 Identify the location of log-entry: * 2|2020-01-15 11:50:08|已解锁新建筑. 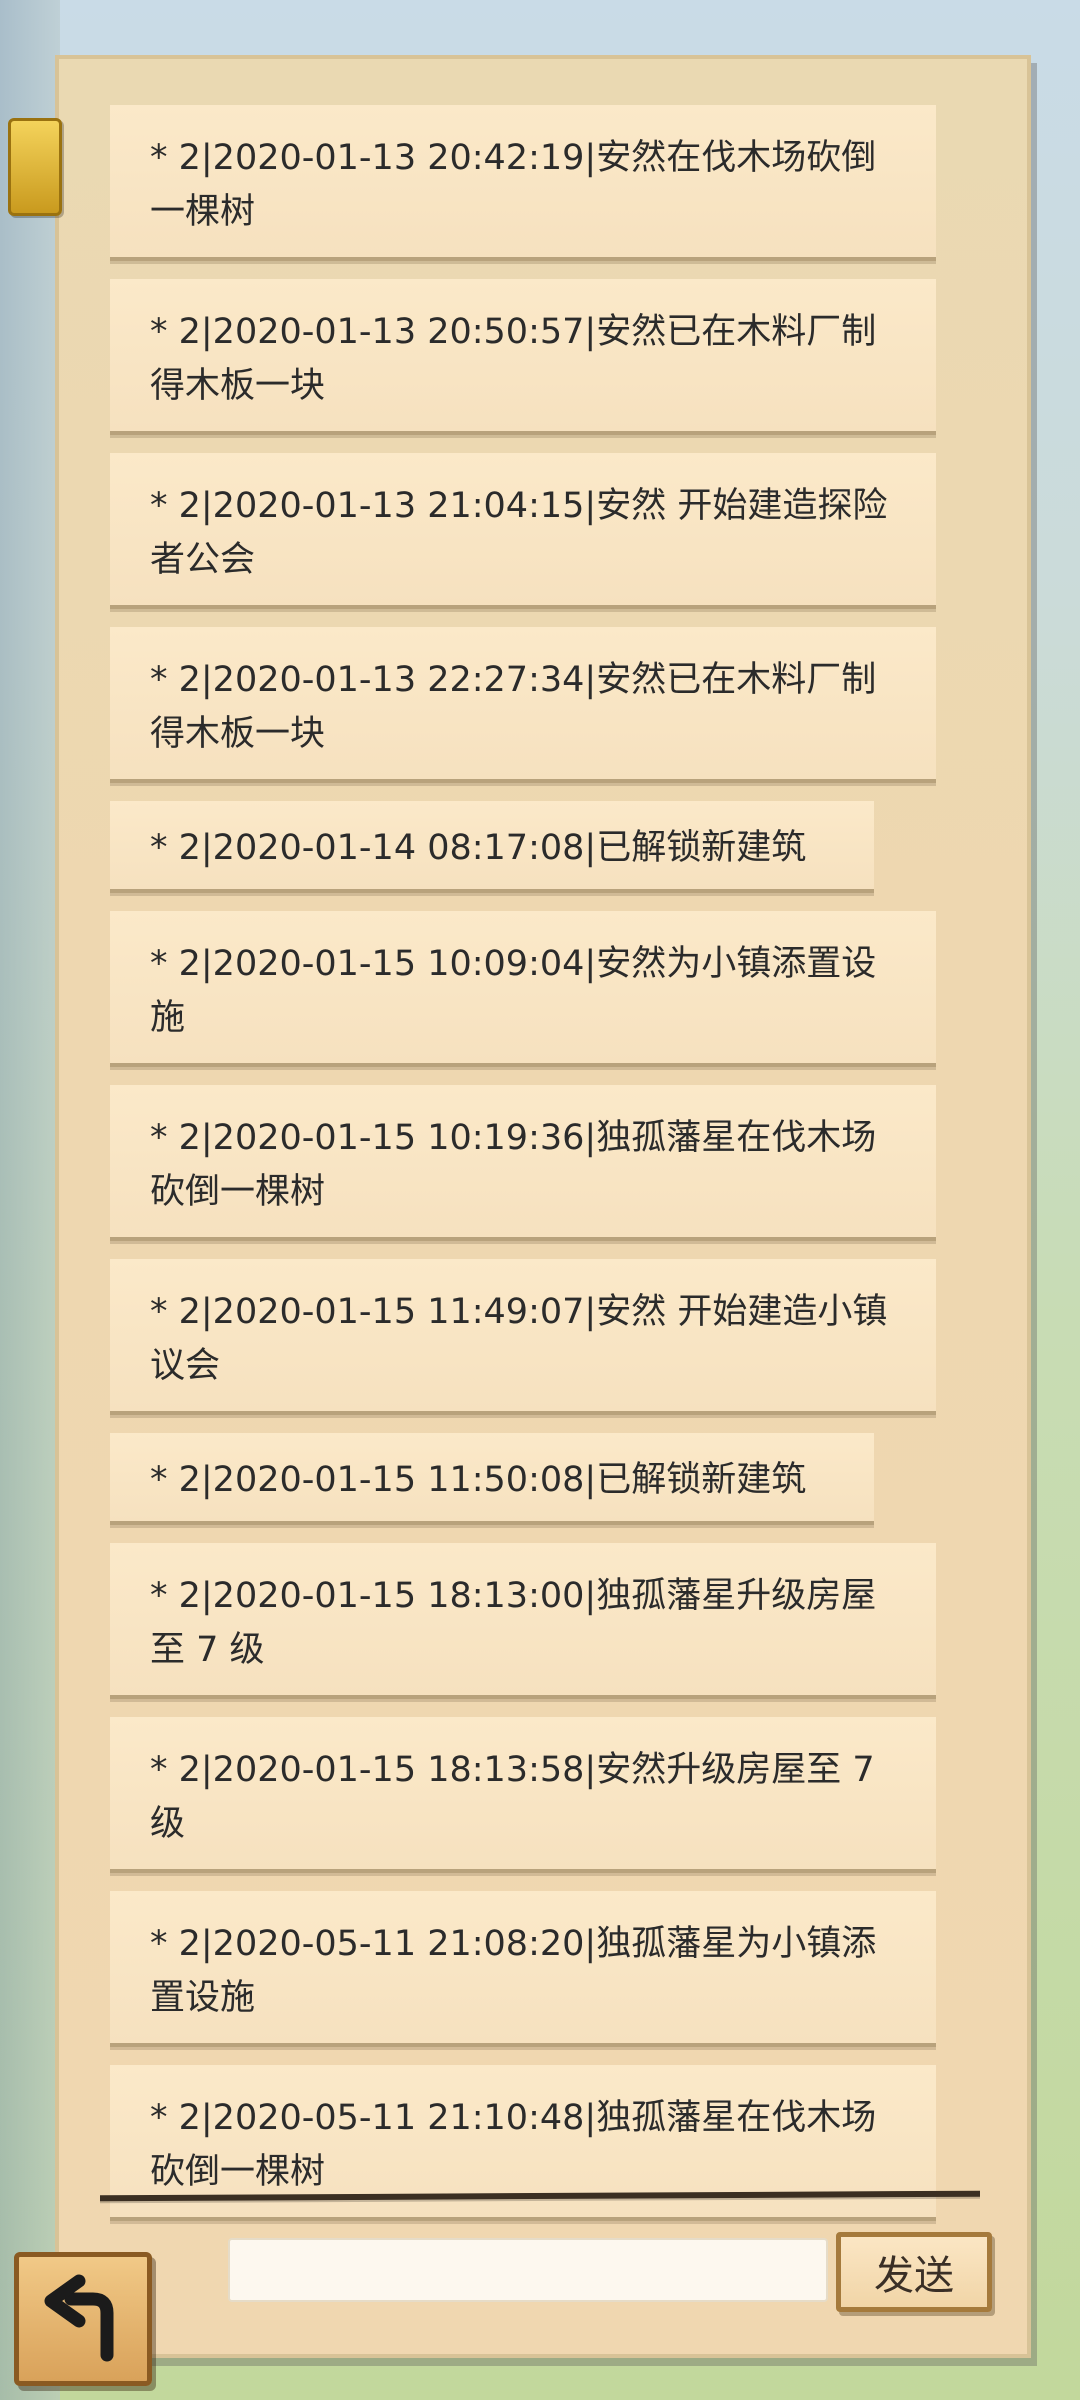
(492, 1479).